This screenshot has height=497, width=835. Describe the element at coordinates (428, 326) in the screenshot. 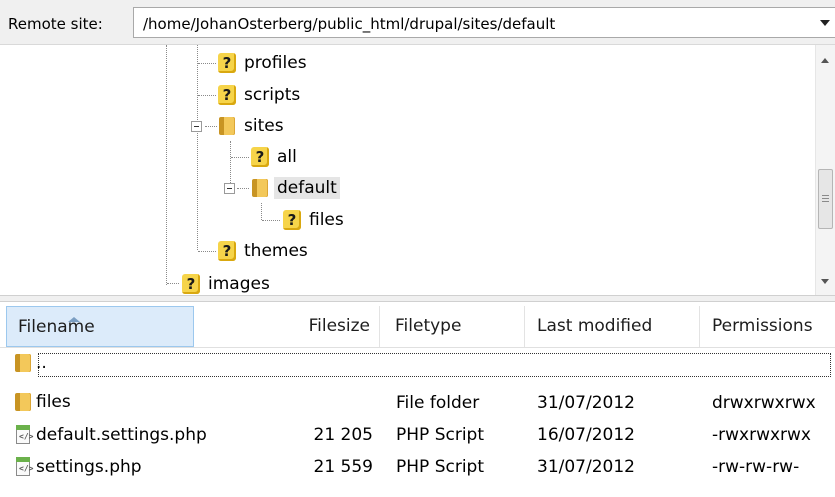

I see `column-header-label: Filetype` at that location.